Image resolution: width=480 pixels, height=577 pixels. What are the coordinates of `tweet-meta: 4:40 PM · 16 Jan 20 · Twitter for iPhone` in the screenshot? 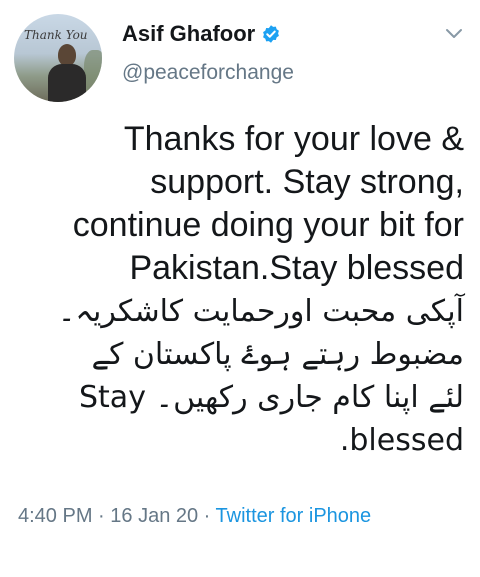 It's located at (233, 516).